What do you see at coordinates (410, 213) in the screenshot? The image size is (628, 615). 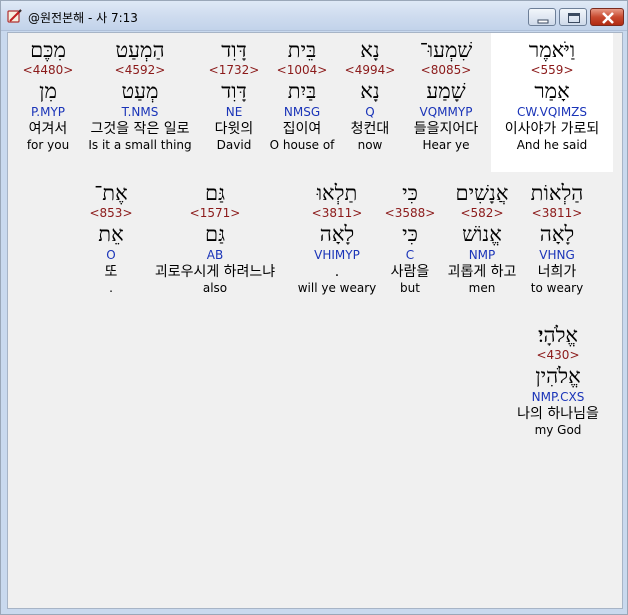 I see `strong-number: <3588>` at bounding box center [410, 213].